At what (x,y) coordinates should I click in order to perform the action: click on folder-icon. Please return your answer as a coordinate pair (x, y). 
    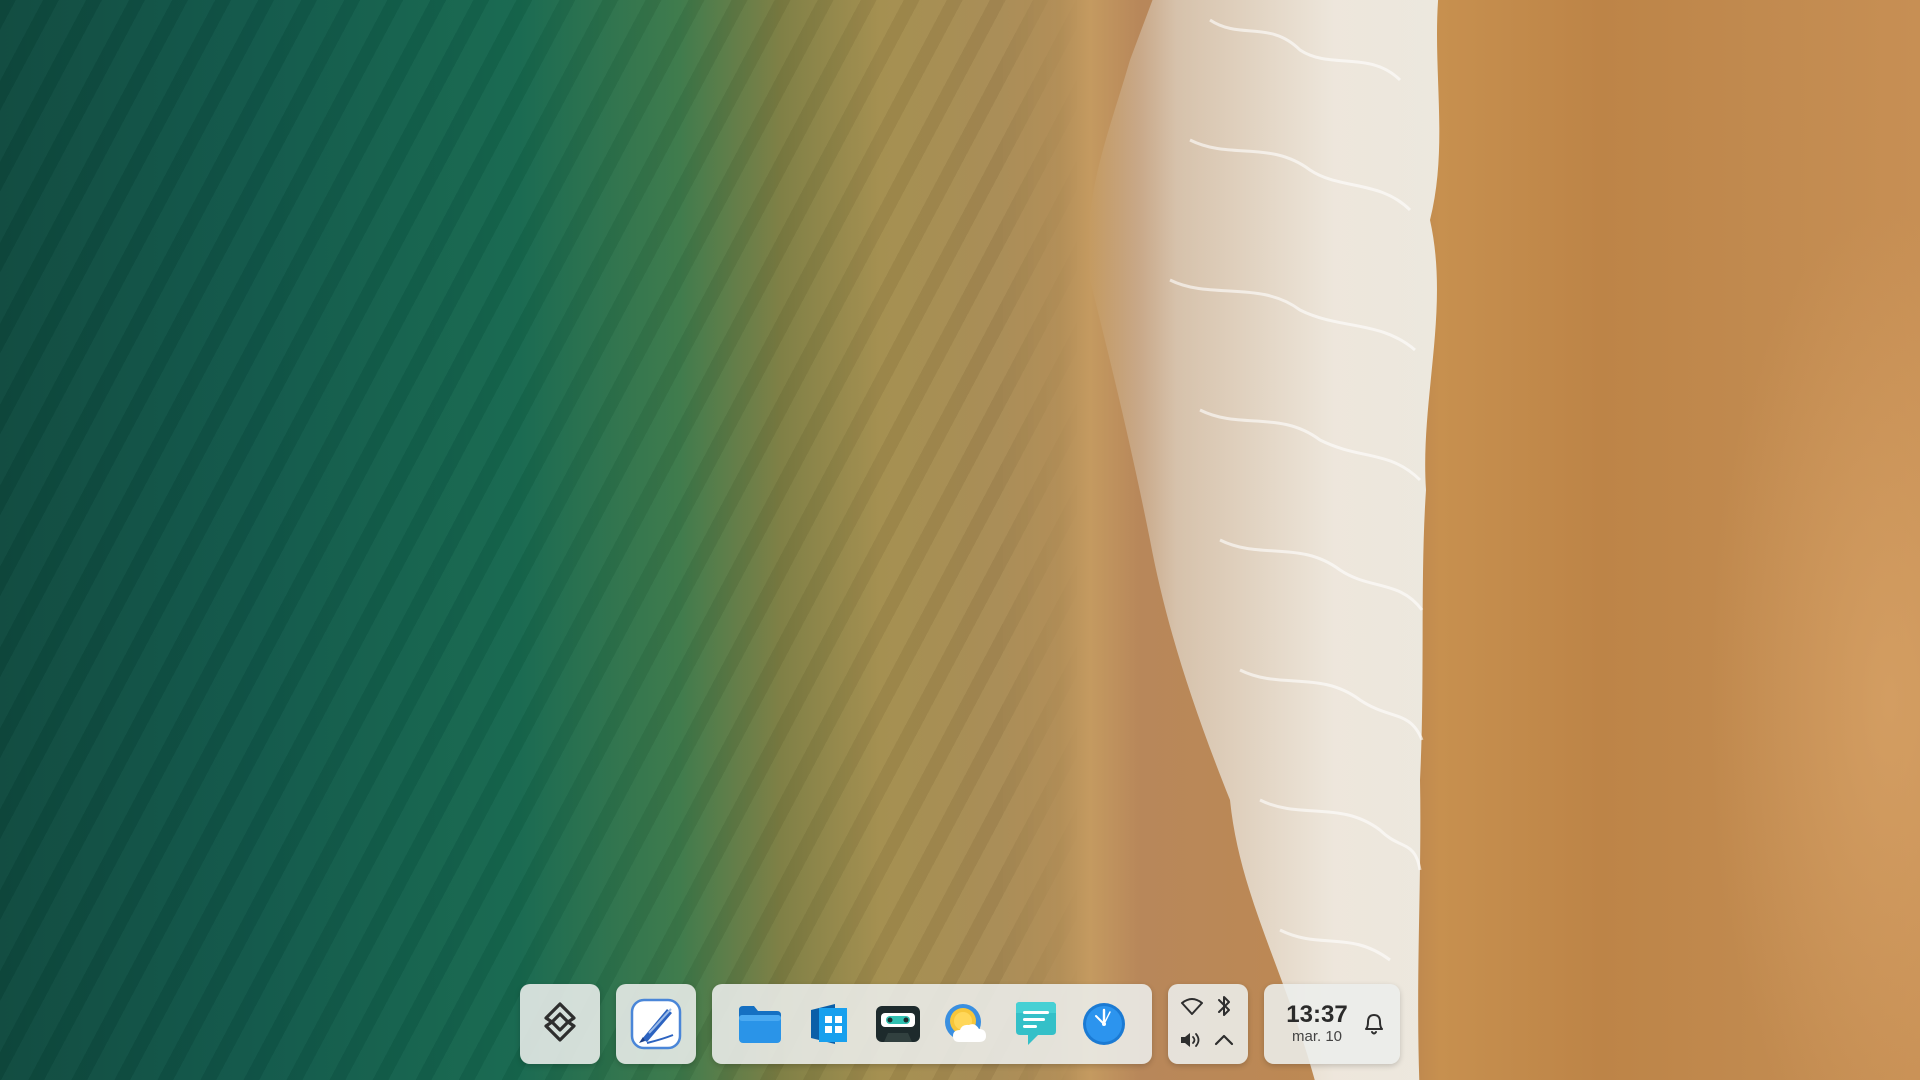
    Looking at the image, I should click on (760, 1024).